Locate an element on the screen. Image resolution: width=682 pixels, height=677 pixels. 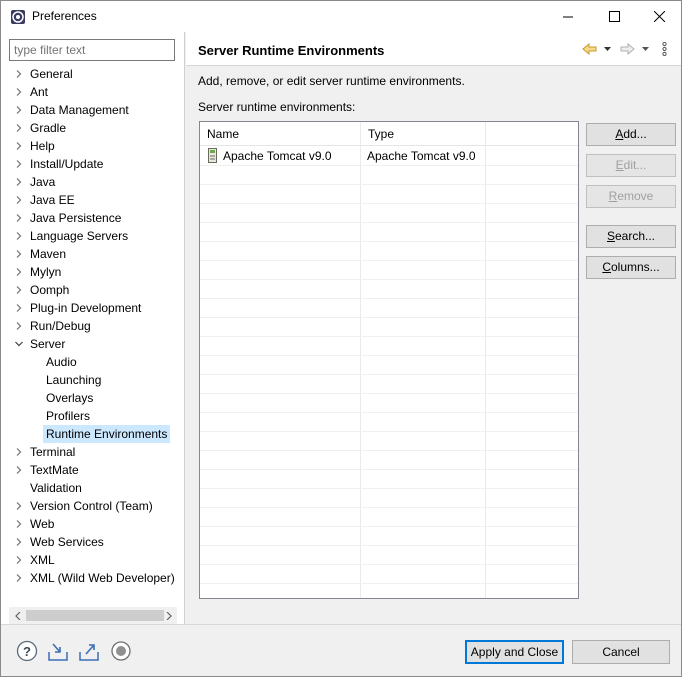
tree-item-label: XML (Wild Web Developer) is located at coordinates (102, 578).